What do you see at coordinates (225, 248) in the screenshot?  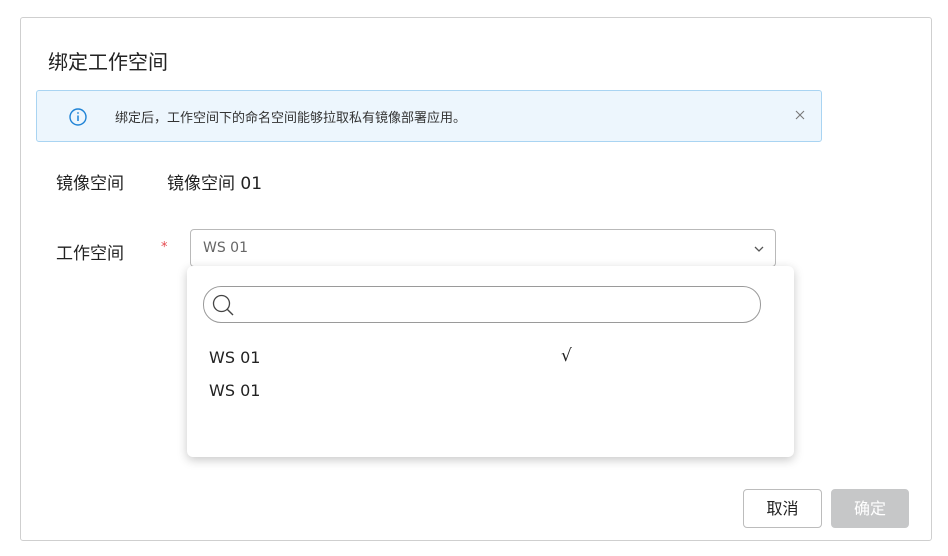 I see `workspace-select-value: WS 01` at bounding box center [225, 248].